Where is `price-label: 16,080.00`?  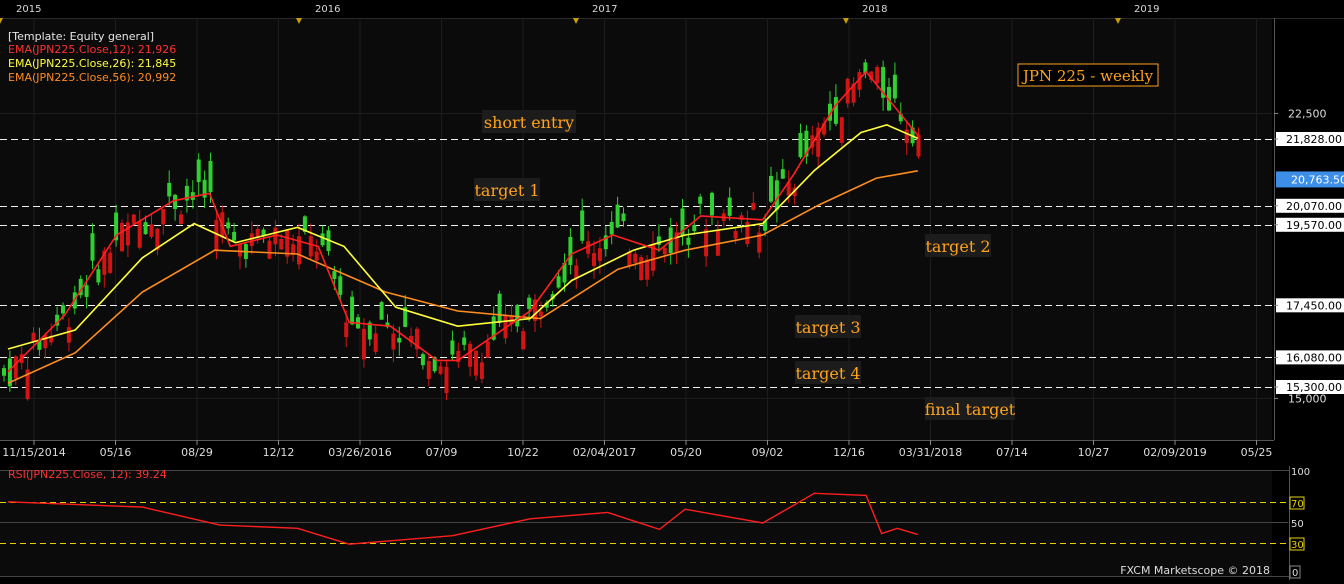
price-label: 16,080.00 is located at coordinates (1314, 357).